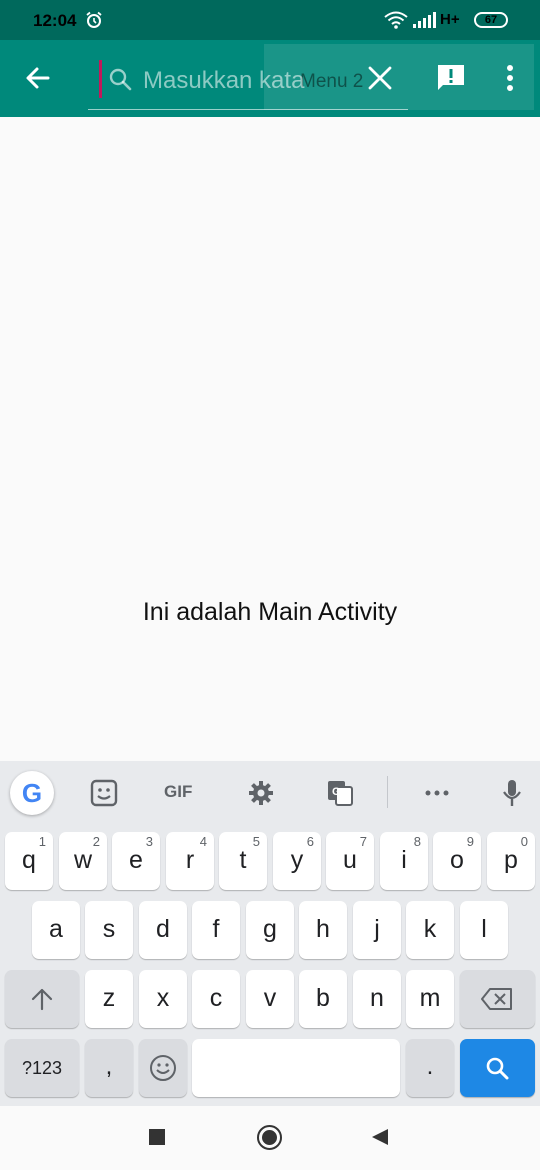 The height and width of the screenshot is (1170, 540). I want to click on svg-text: G, so click(336, 792).